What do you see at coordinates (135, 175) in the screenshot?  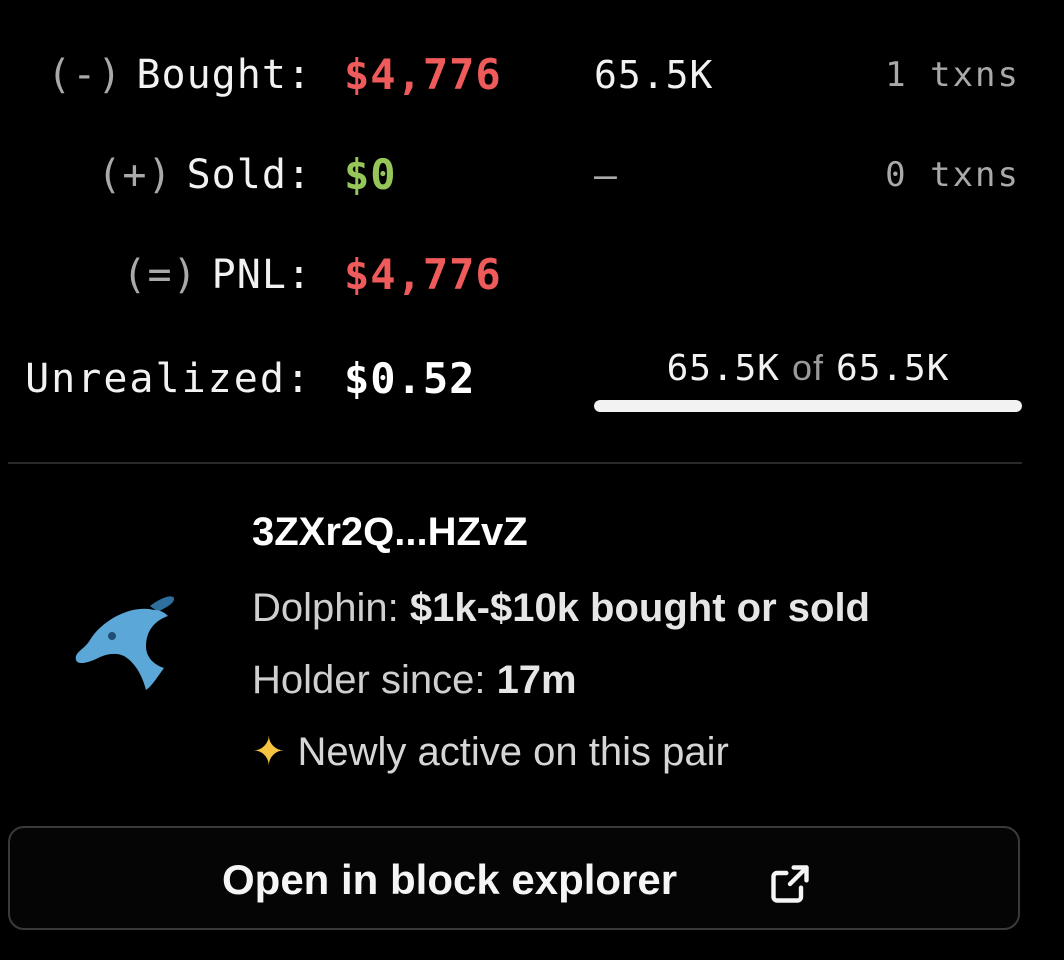 I see `sold-sign: (+)` at bounding box center [135, 175].